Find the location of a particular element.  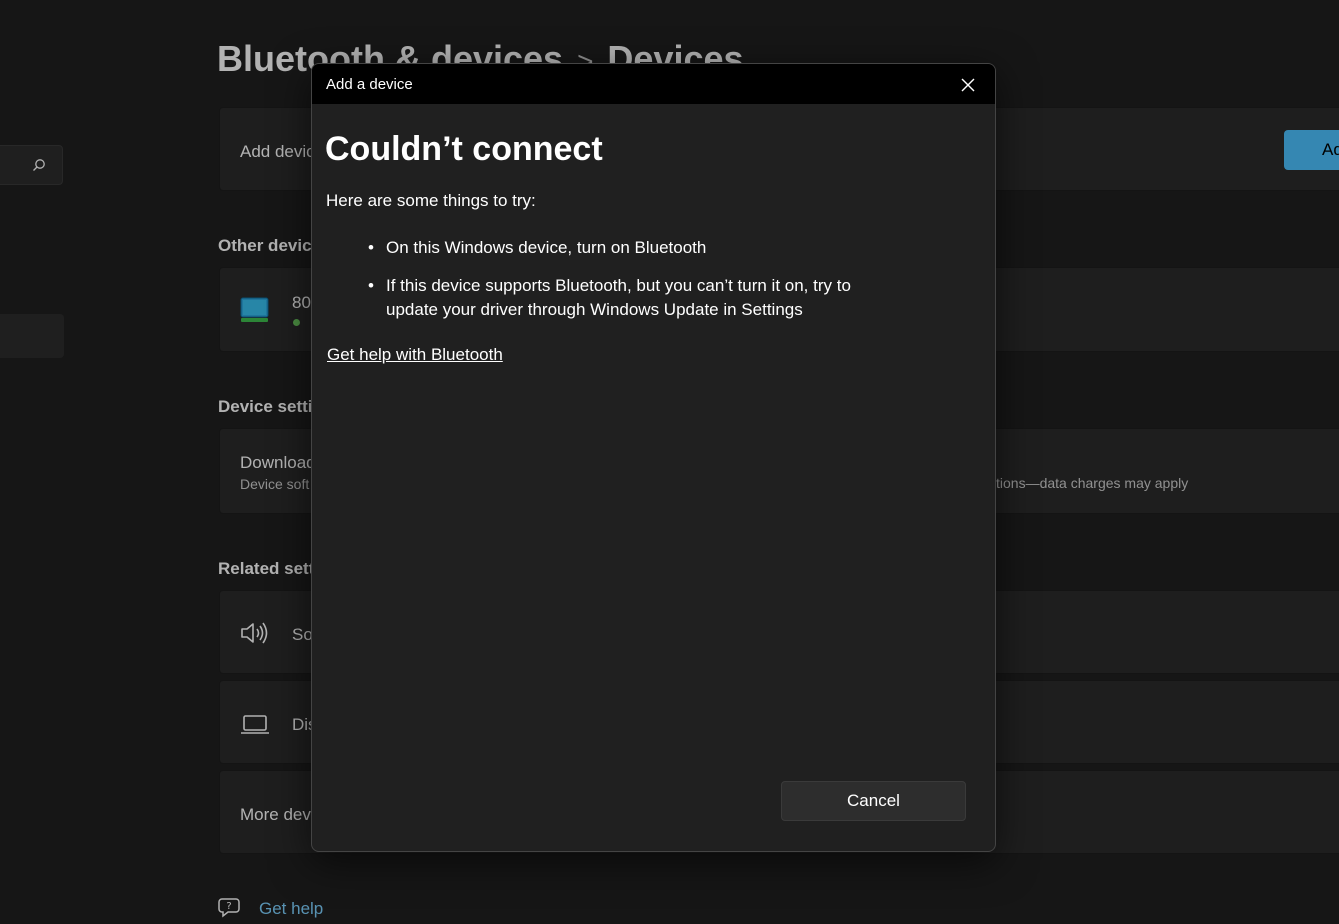

dialog-titlebar: Add a device is located at coordinates (653, 84).